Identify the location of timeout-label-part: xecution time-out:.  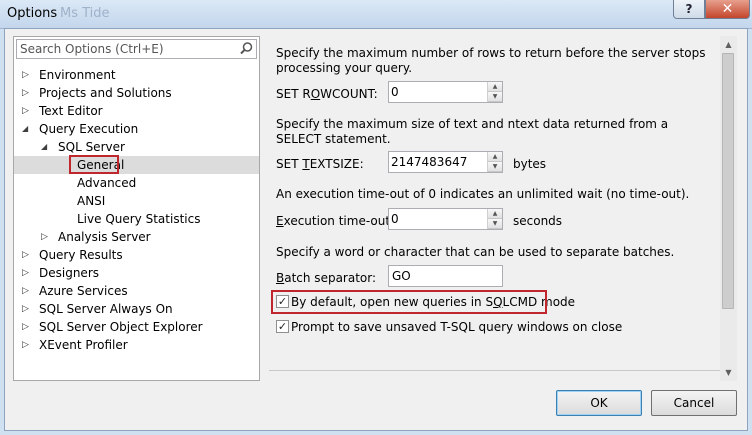
(339, 221).